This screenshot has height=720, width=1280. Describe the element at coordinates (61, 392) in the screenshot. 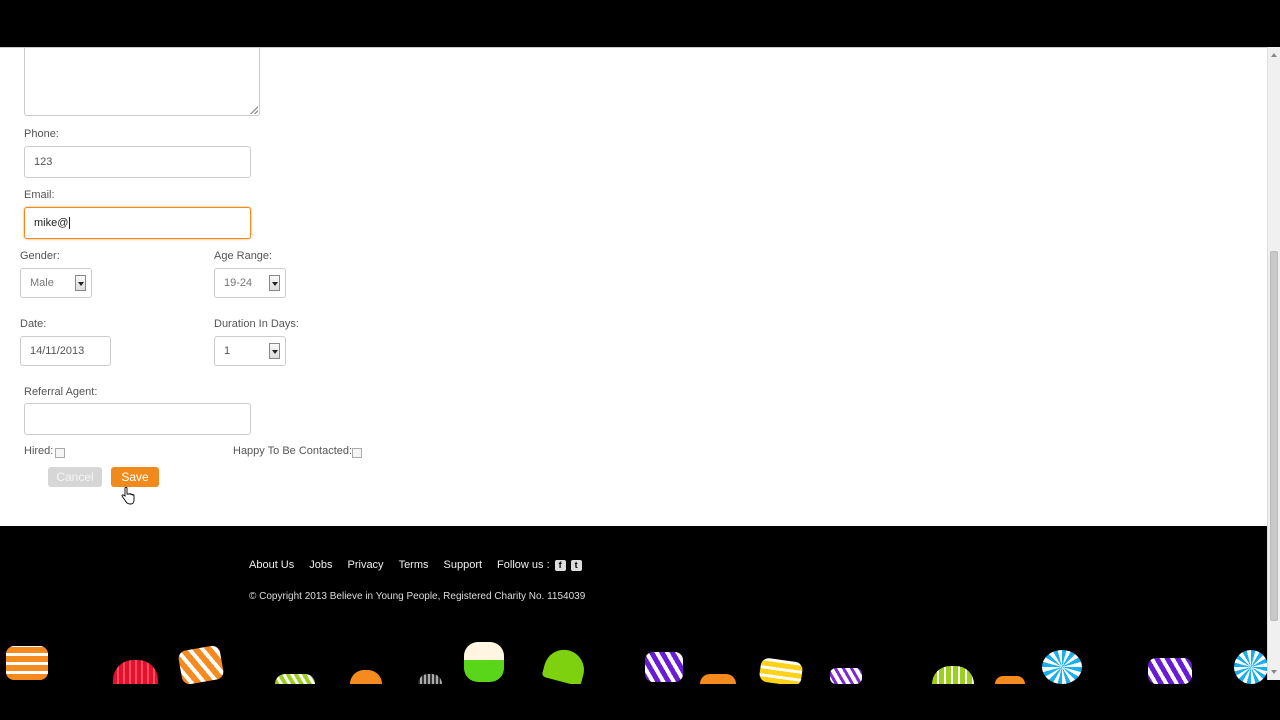

I see `referral-agent-label: Referral Agent:` at that location.